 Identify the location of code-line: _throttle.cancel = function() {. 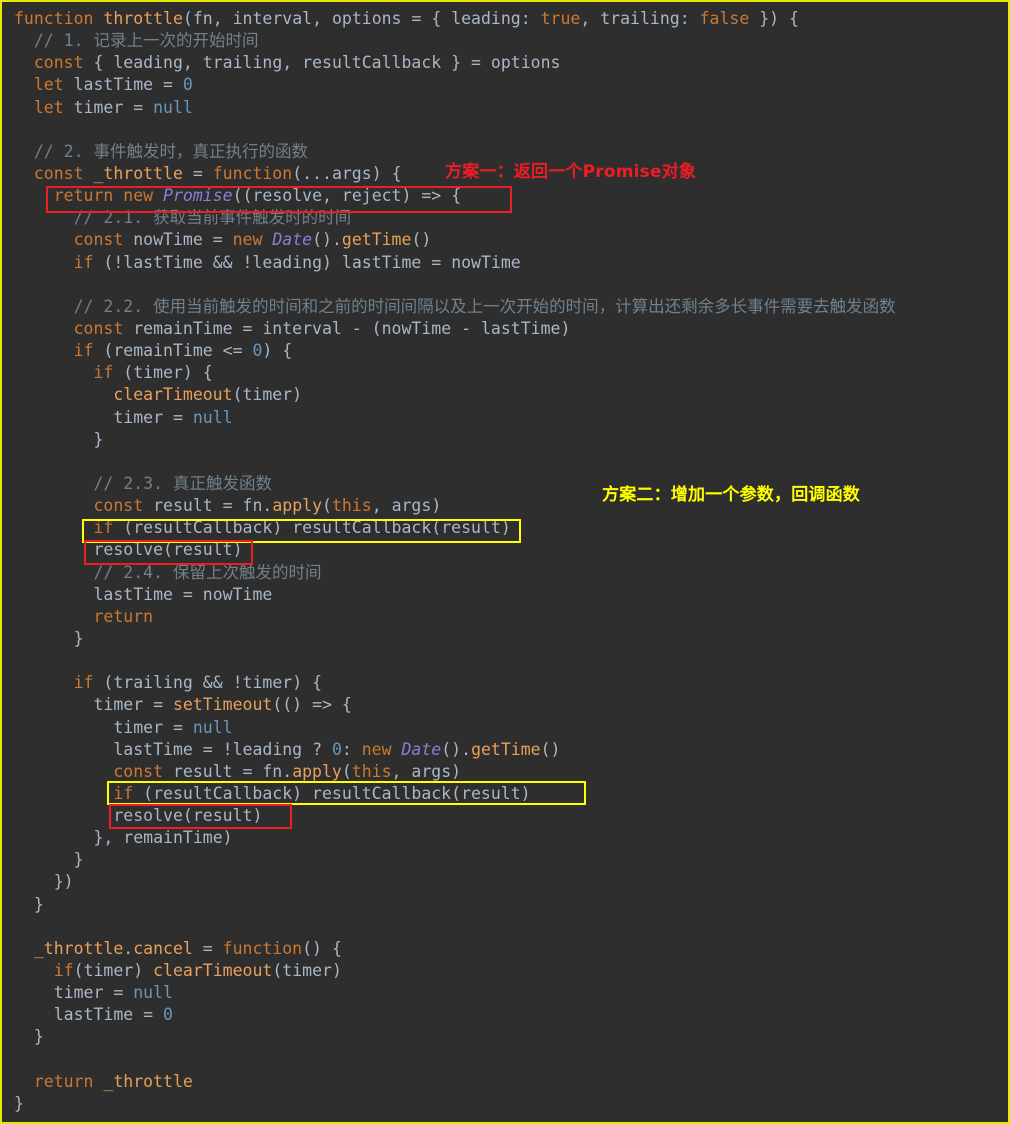
(187, 948).